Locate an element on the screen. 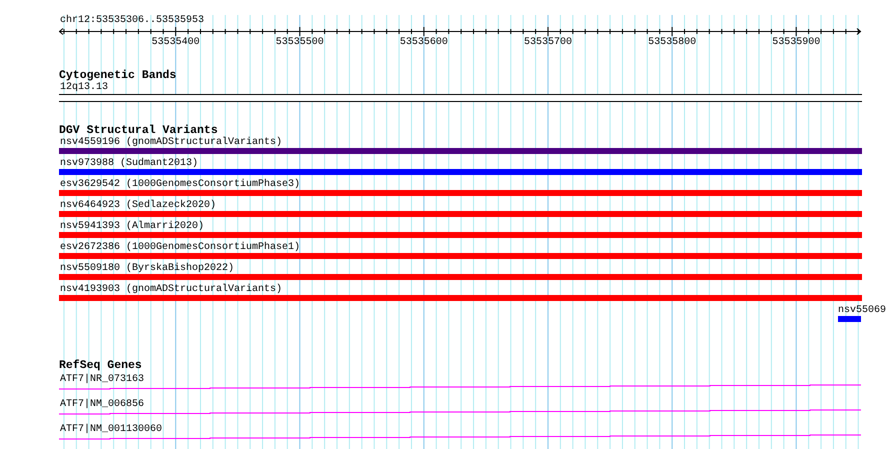  tick-label: 53535700 is located at coordinates (548, 42).